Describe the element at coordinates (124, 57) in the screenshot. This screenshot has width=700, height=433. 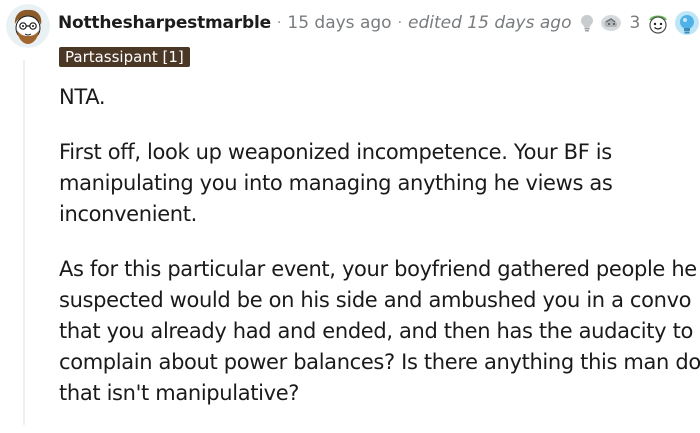
I see `user-flair: Partassipant [1]` at that location.